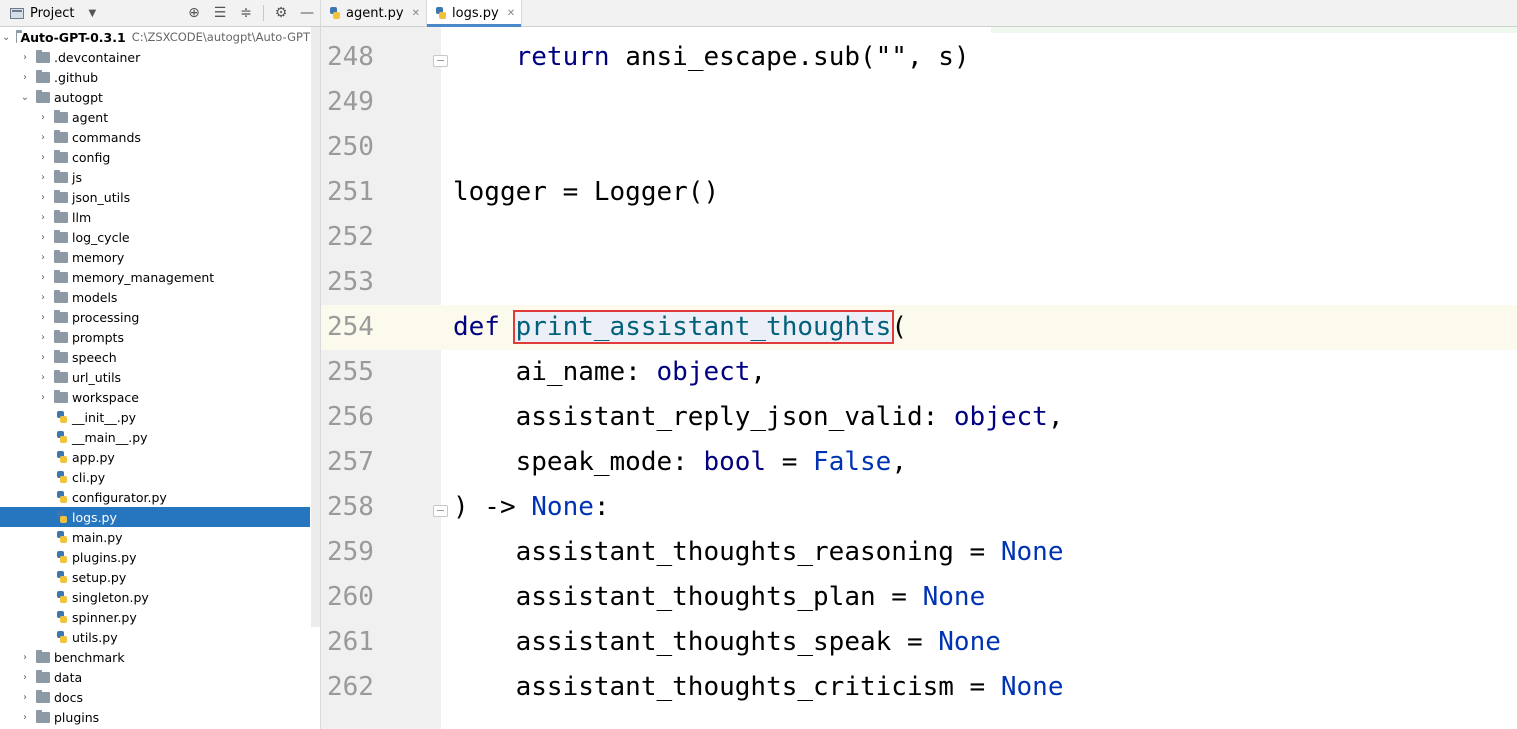 The height and width of the screenshot is (729, 1517). I want to click on editor-tab: logs.py ✕, so click(475, 13).